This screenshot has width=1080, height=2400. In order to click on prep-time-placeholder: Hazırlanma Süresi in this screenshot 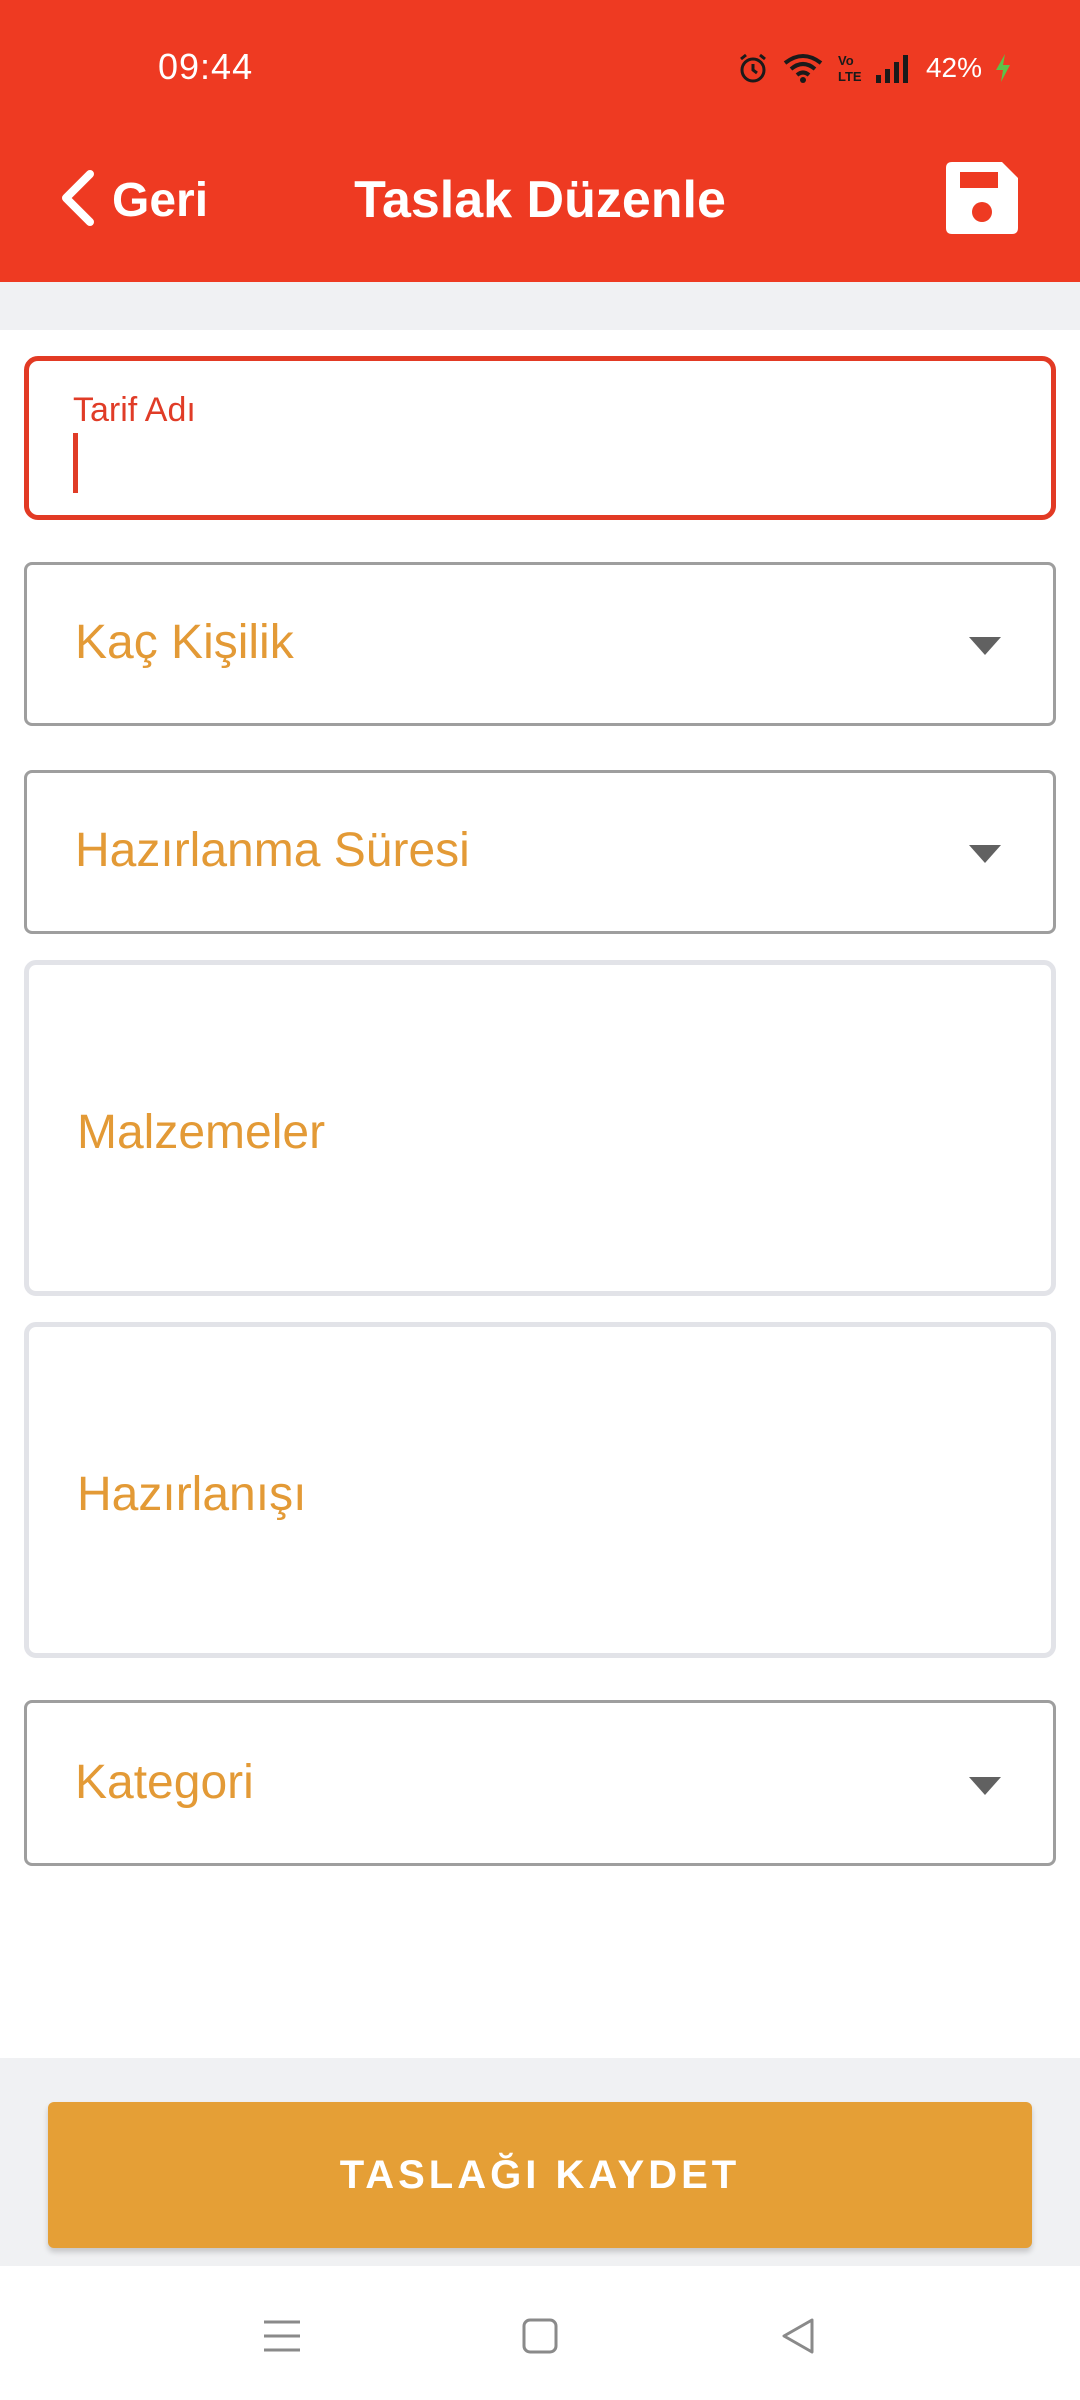, I will do `click(272, 850)`.